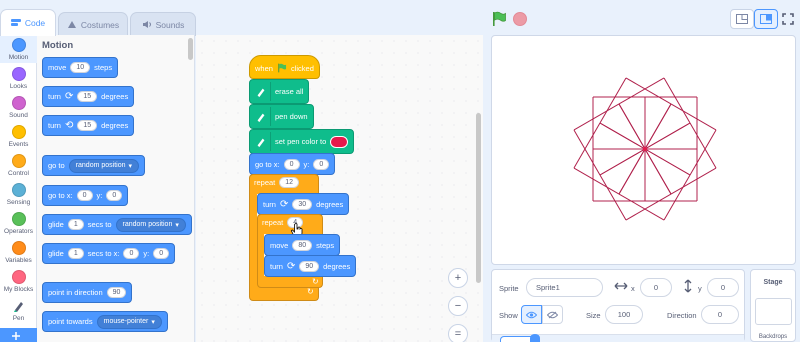 The width and height of the screenshot is (800, 342). I want to click on sensing-category-icon, so click(18, 190).